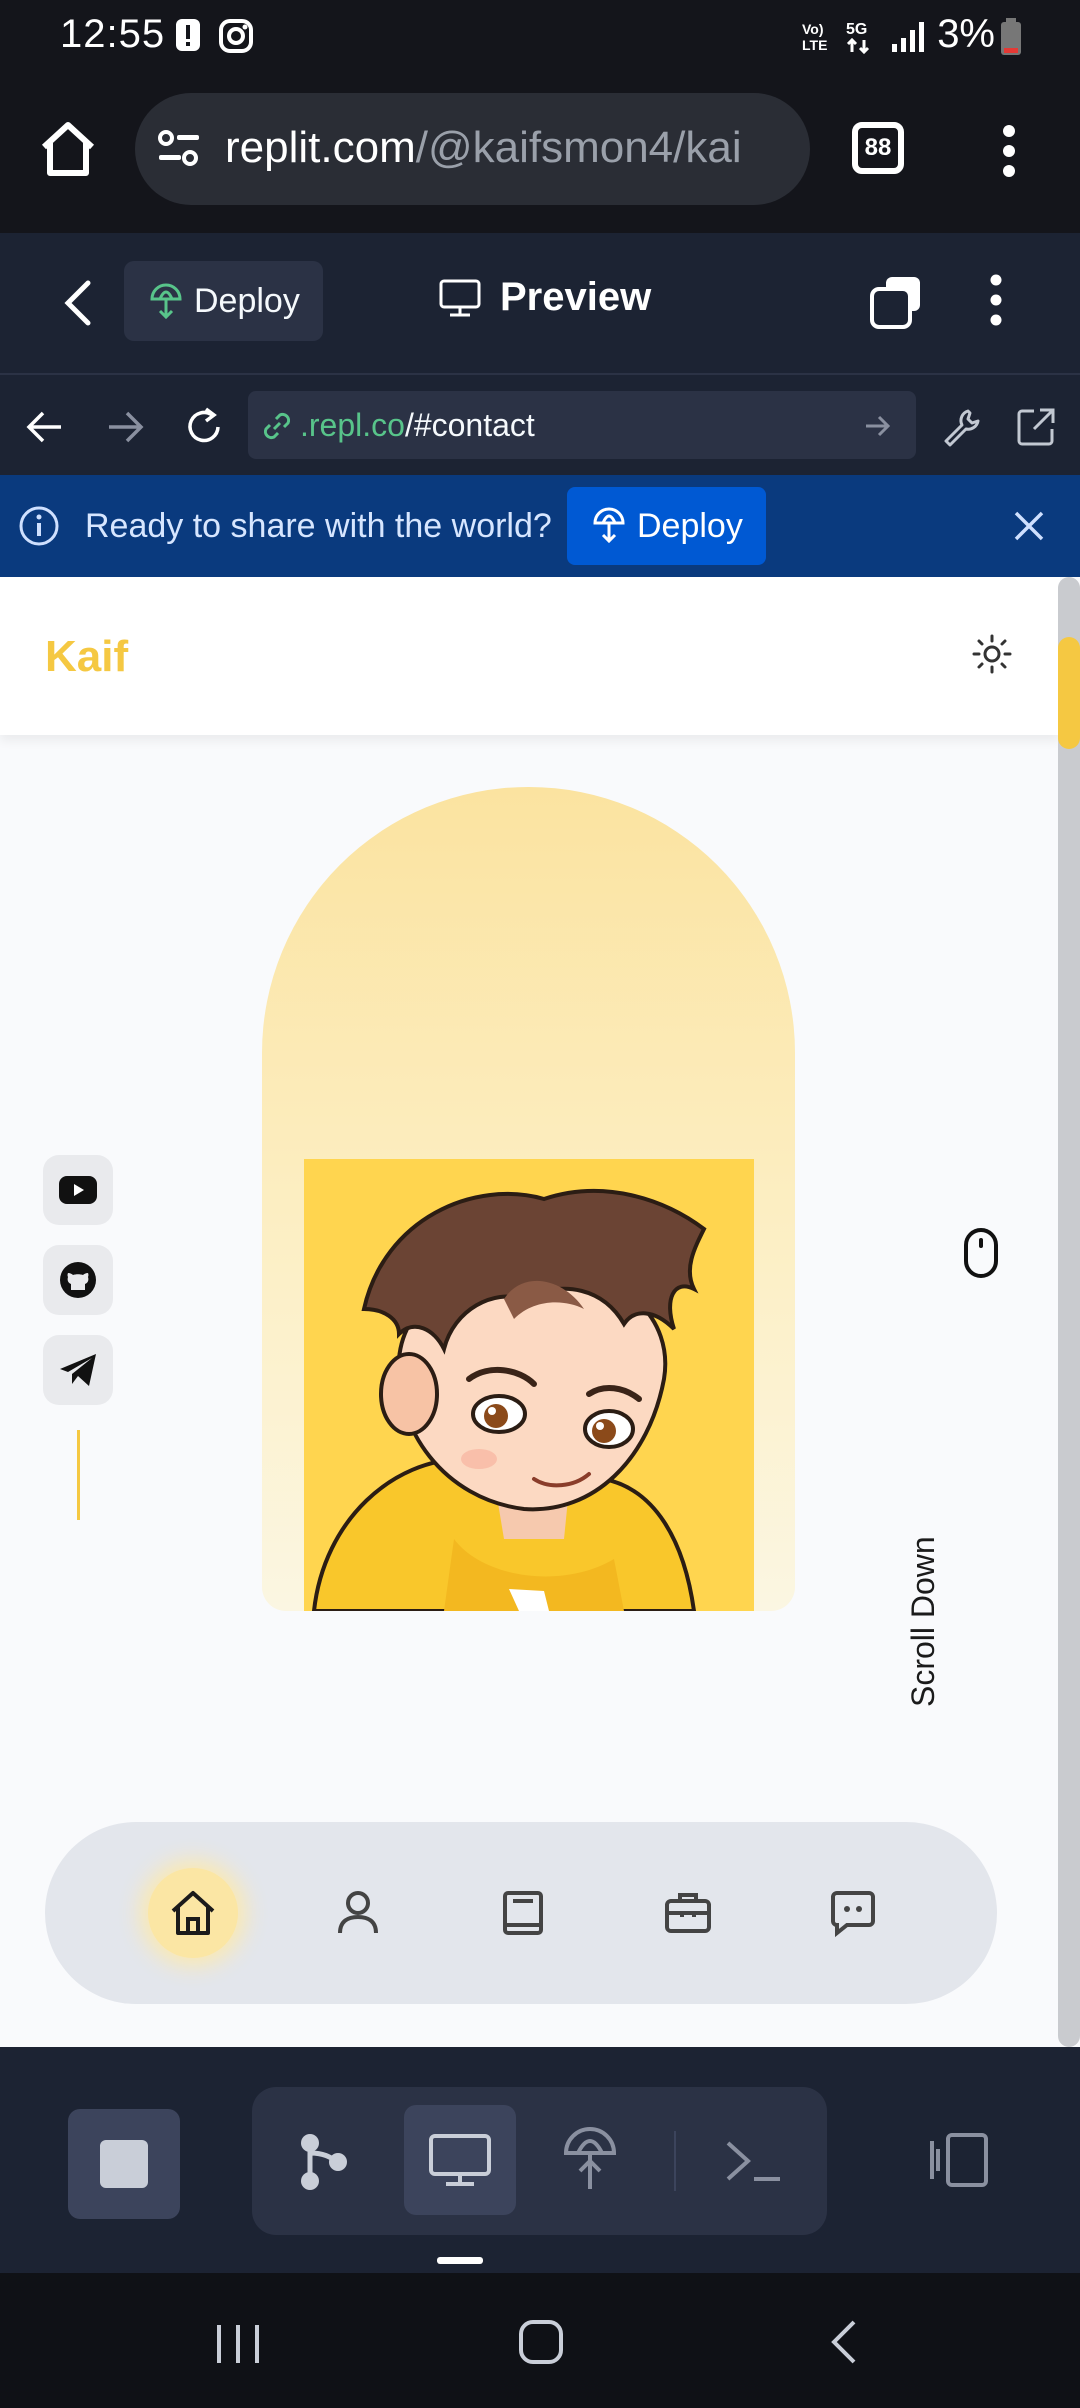  Describe the element at coordinates (814, 45) in the screenshot. I see `svg-text: LTE` at that location.